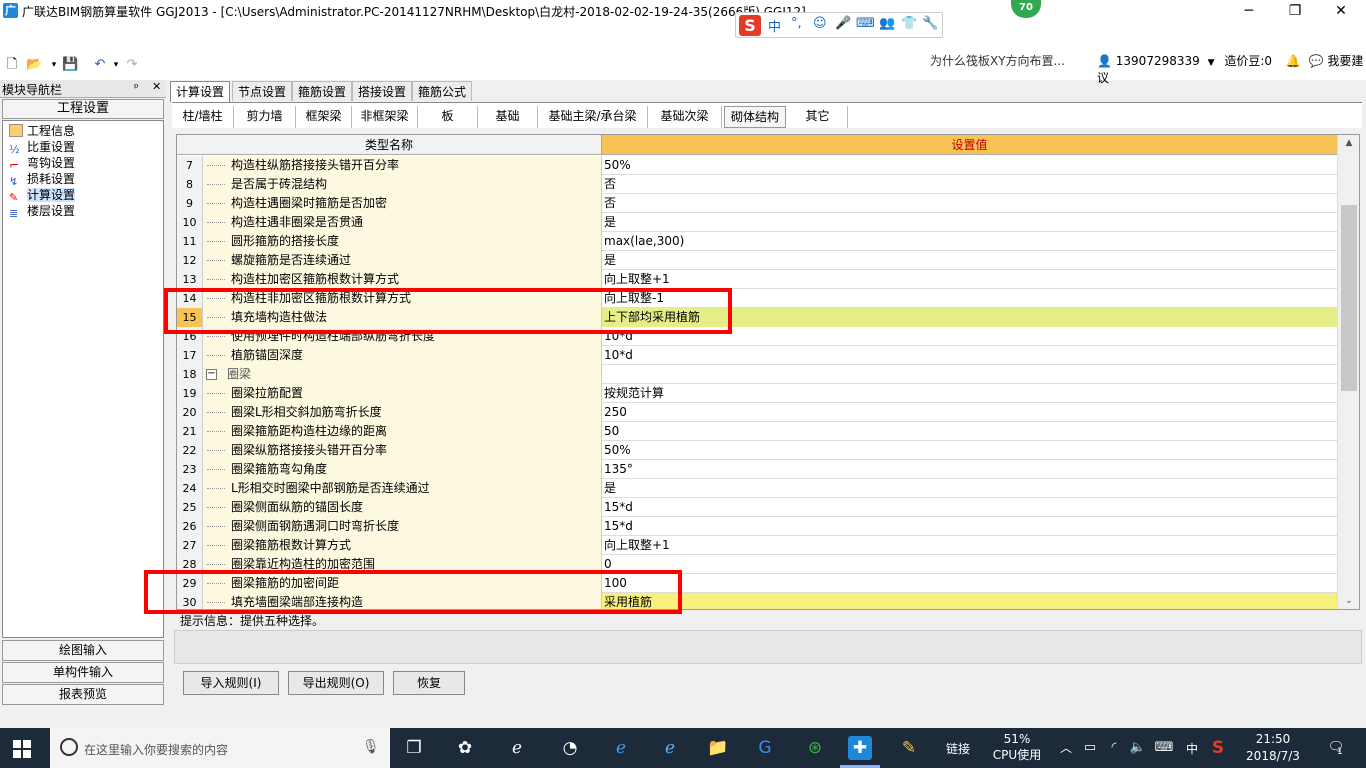  What do you see at coordinates (969, 393) in the screenshot?
I see `row-value-cell: 按规范计算` at bounding box center [969, 393].